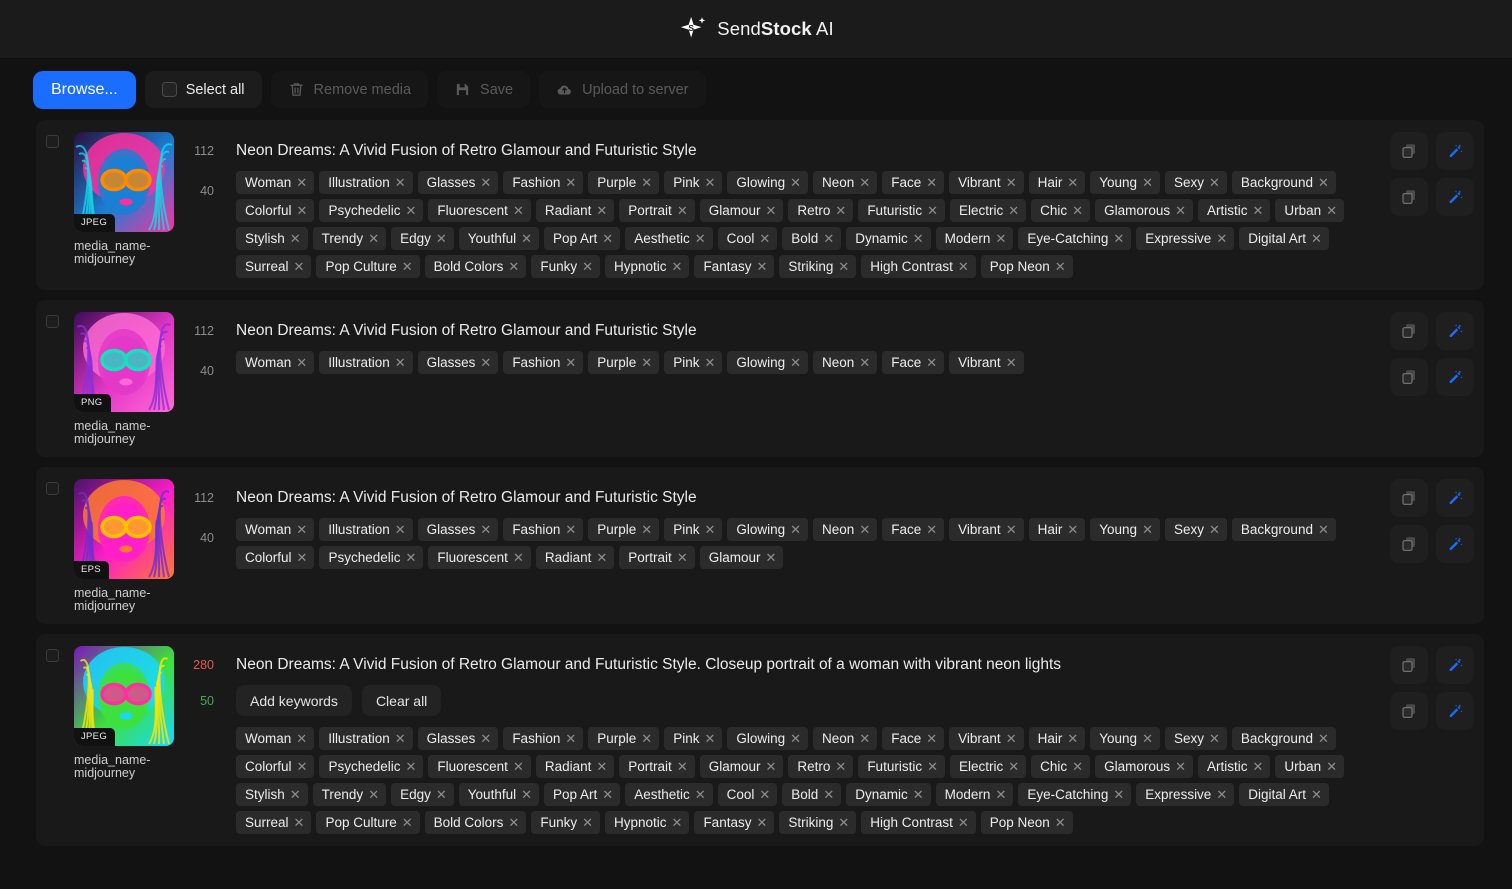 This screenshot has width=1512, height=889. What do you see at coordinates (986, 738) in the screenshot?
I see `tag-chip: Vibrant ✕` at bounding box center [986, 738].